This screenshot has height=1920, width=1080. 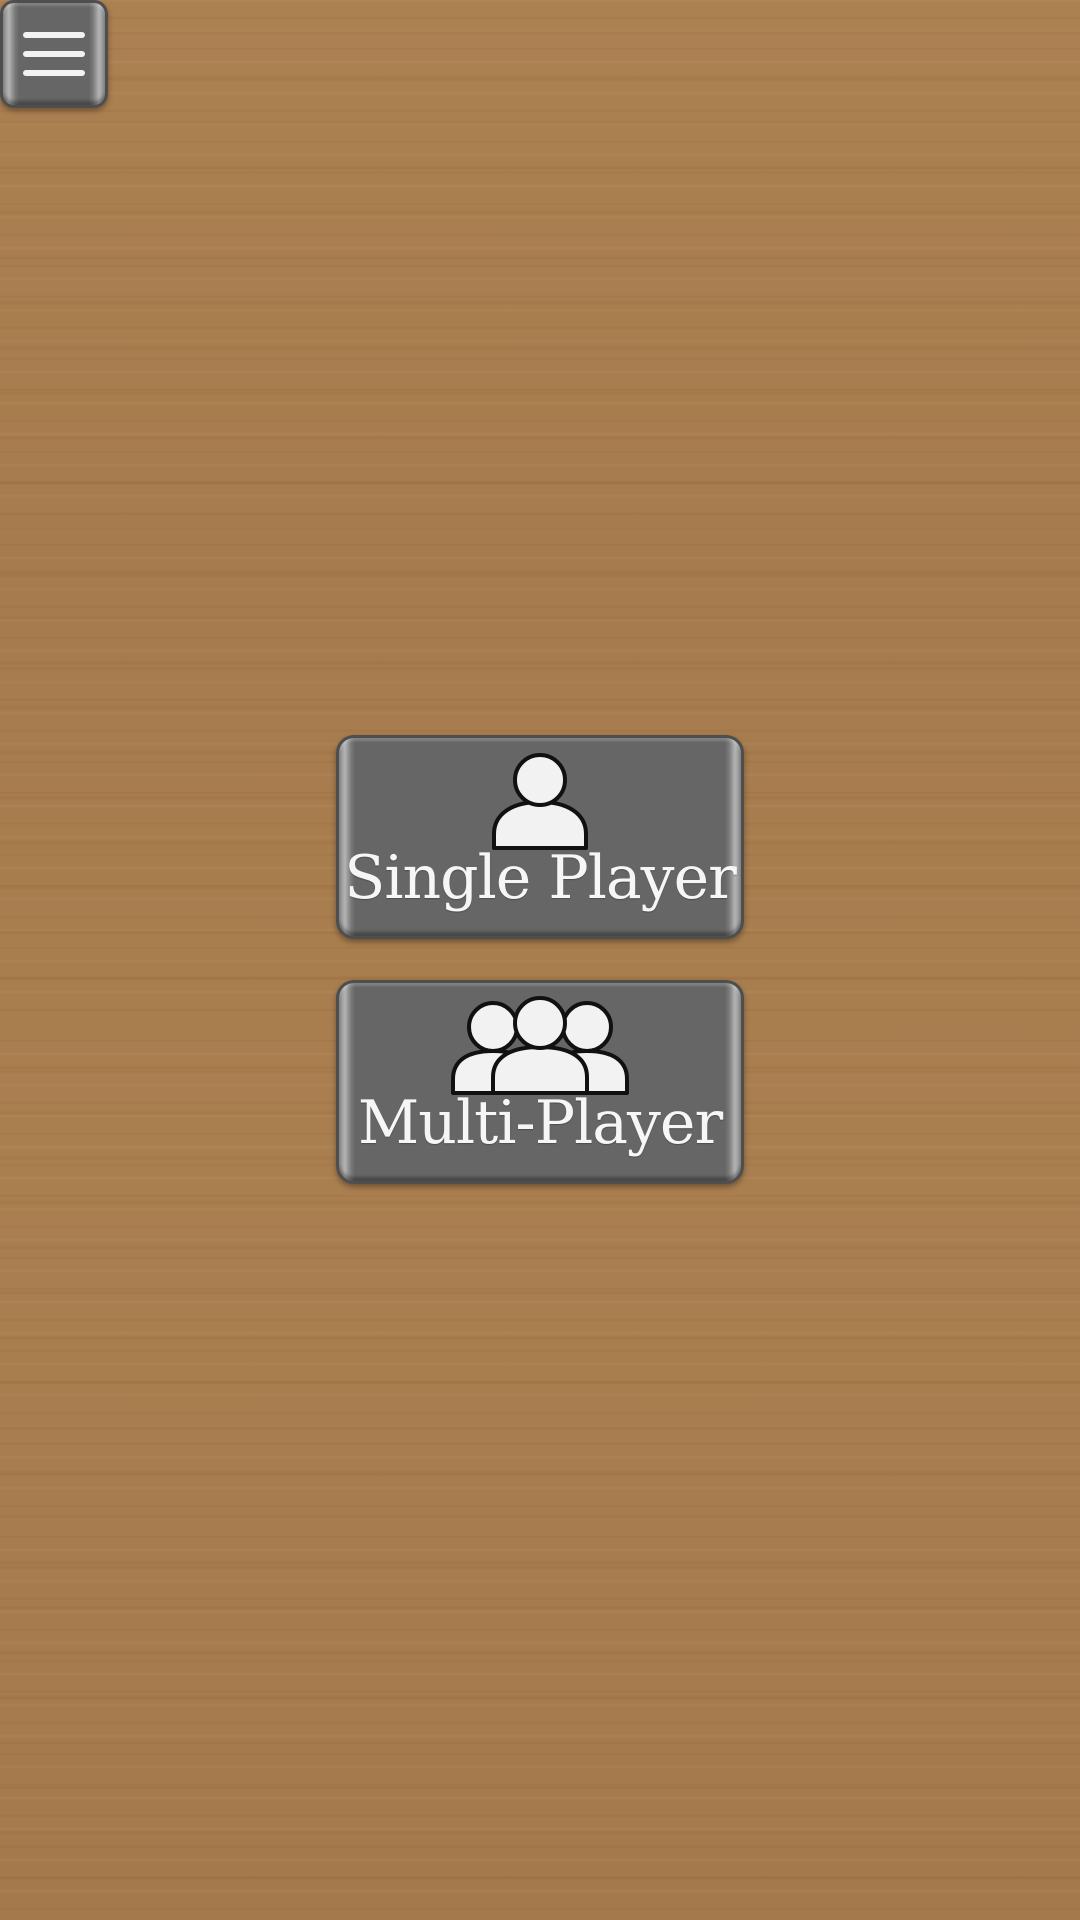 I want to click on menu-button, so click(x=54, y=54).